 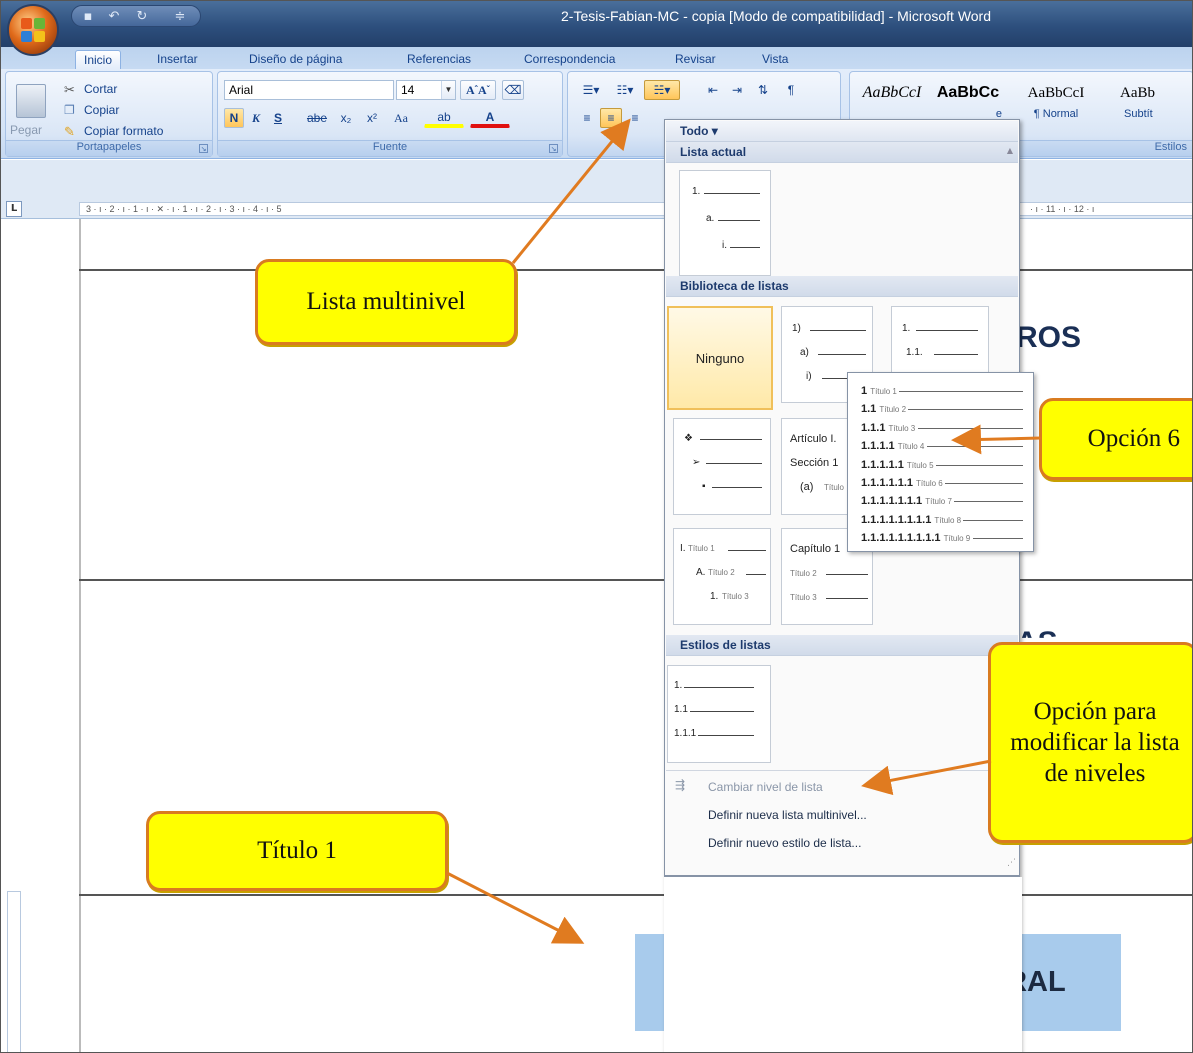 What do you see at coordinates (569, 59) in the screenshot?
I see `tab-correspondencia: Correspondencia` at bounding box center [569, 59].